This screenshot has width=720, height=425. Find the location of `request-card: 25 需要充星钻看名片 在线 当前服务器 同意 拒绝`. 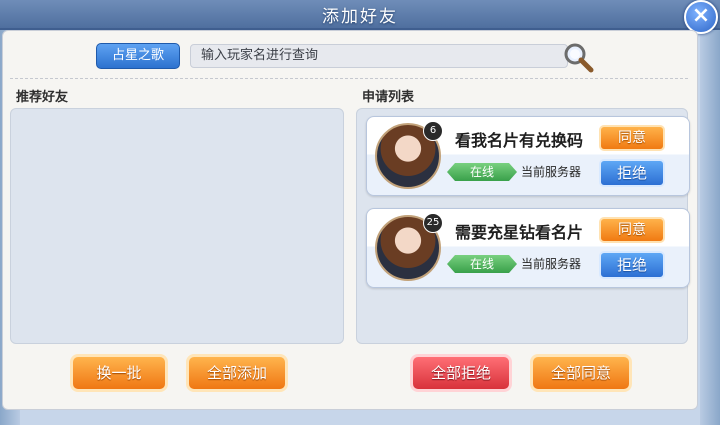

request-card: 25 需要充星钻看名片 在线 当前服务器 同意 拒绝 is located at coordinates (528, 248).